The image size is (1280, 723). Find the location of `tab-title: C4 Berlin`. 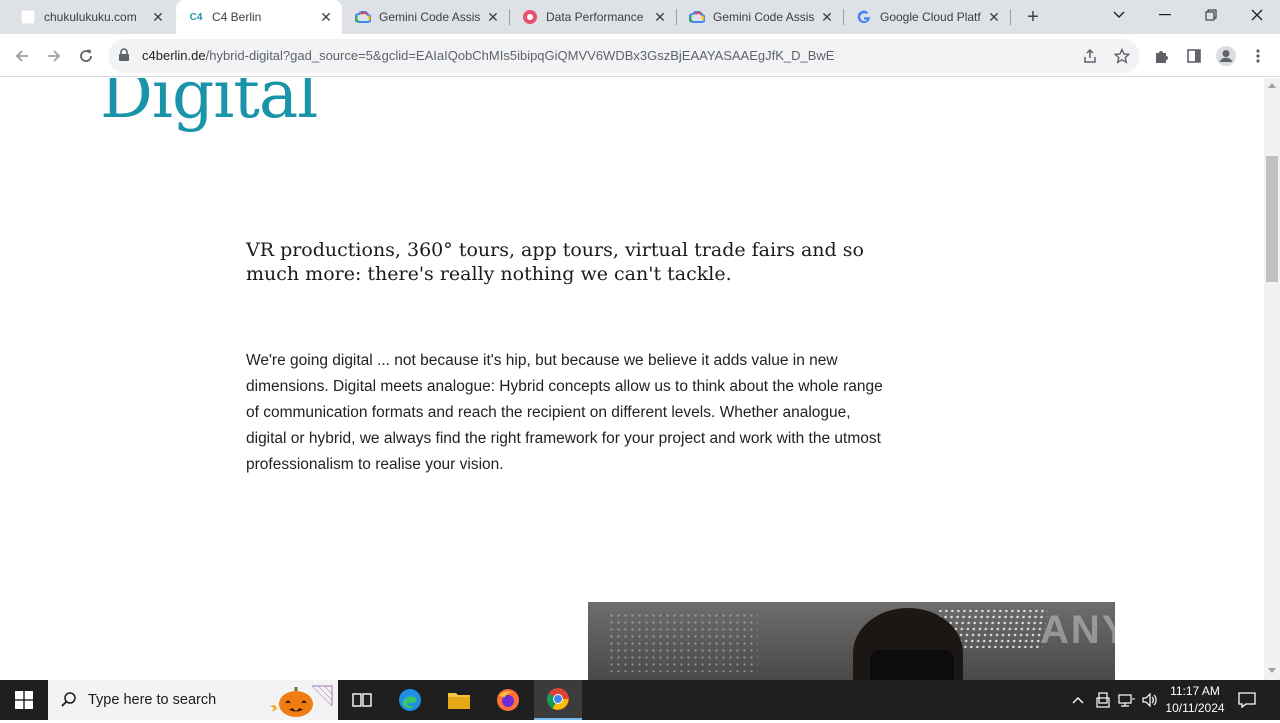

tab-title: C4 Berlin is located at coordinates (237, 17).